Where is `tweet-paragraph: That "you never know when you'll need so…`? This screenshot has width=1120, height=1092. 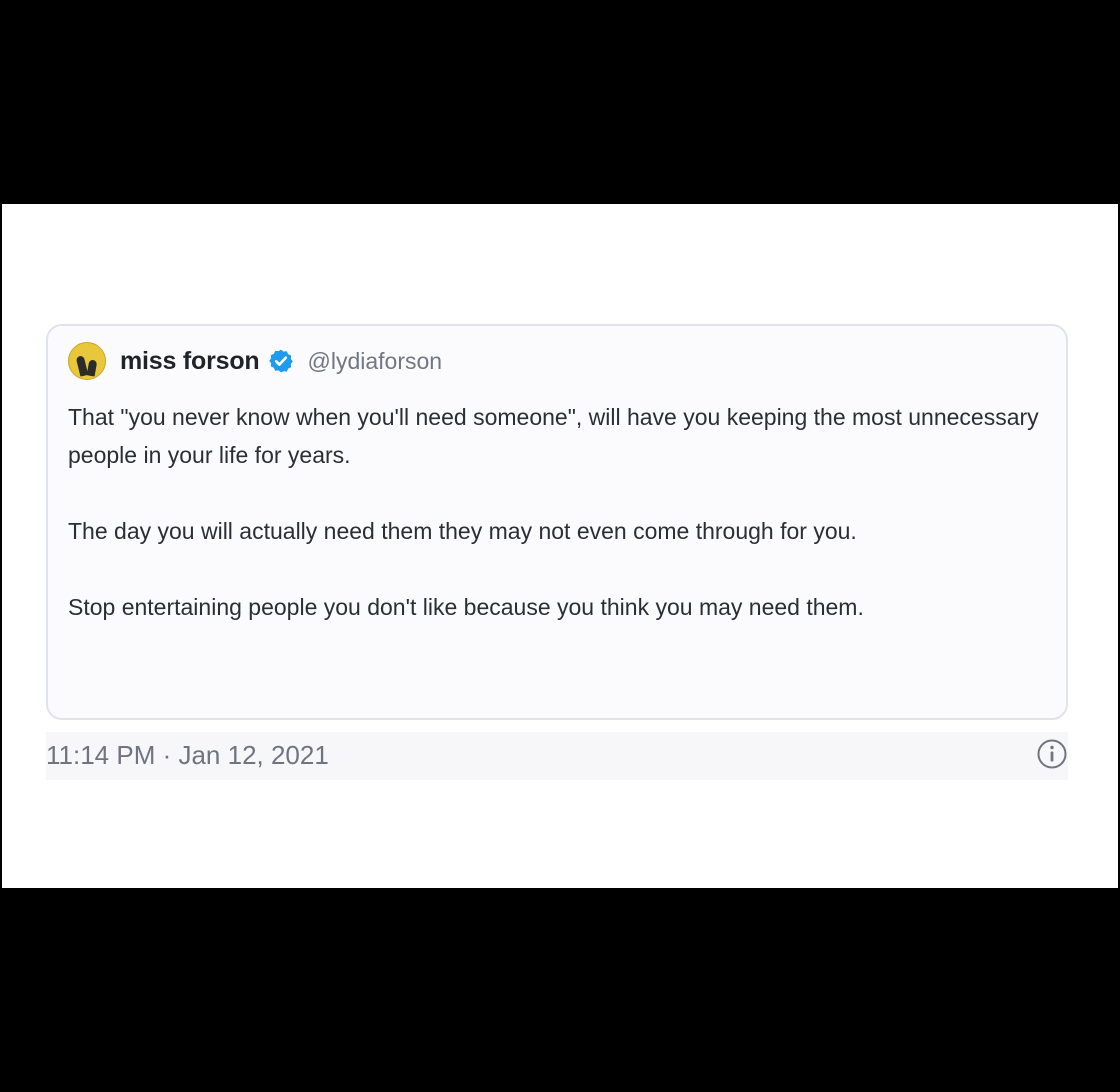 tweet-paragraph: That "you never know when you'll need so… is located at coordinates (553, 436).